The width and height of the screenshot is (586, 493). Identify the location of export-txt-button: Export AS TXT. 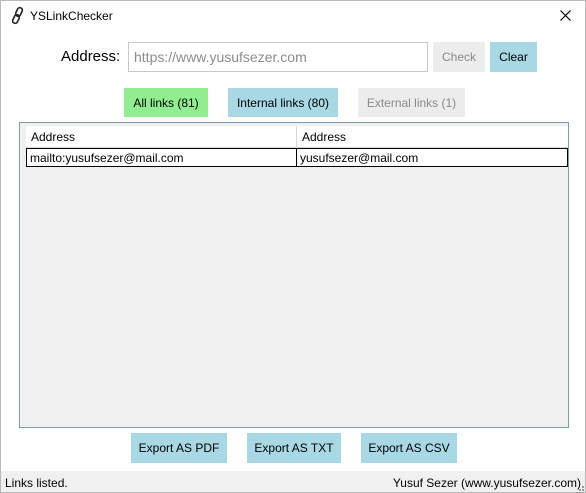
(294, 448).